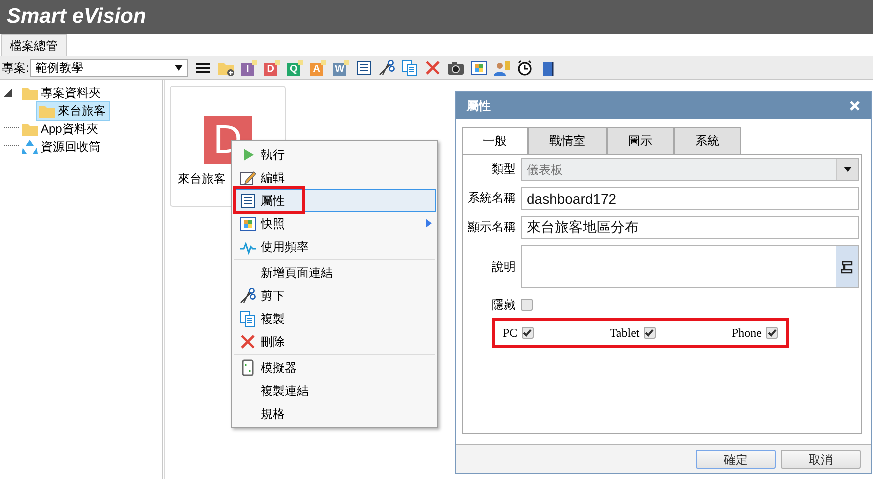 The image size is (873, 479). Describe the element at coordinates (202, 179) in the screenshot. I see `card-label: 來台旅客` at that location.